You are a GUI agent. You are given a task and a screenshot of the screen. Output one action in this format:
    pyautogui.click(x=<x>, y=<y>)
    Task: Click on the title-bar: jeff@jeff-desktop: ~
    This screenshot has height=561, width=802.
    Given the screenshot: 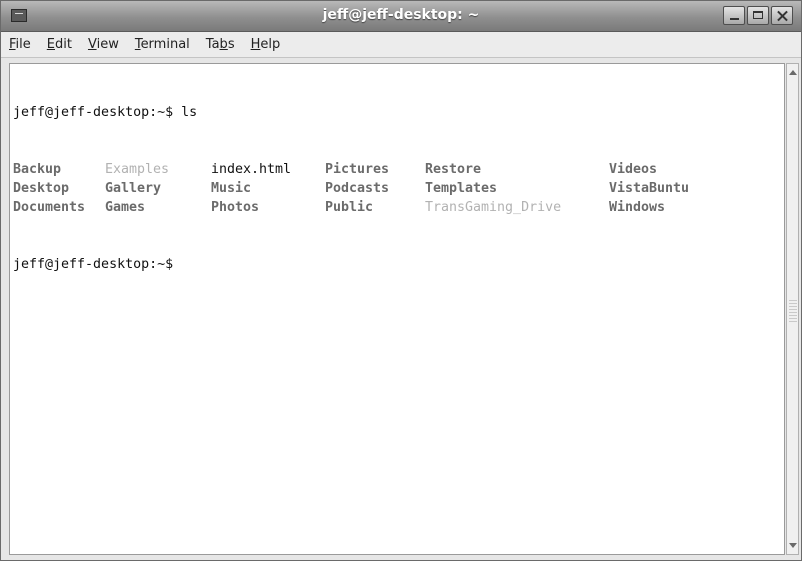 What is the action you would take?
    pyautogui.click(x=401, y=16)
    